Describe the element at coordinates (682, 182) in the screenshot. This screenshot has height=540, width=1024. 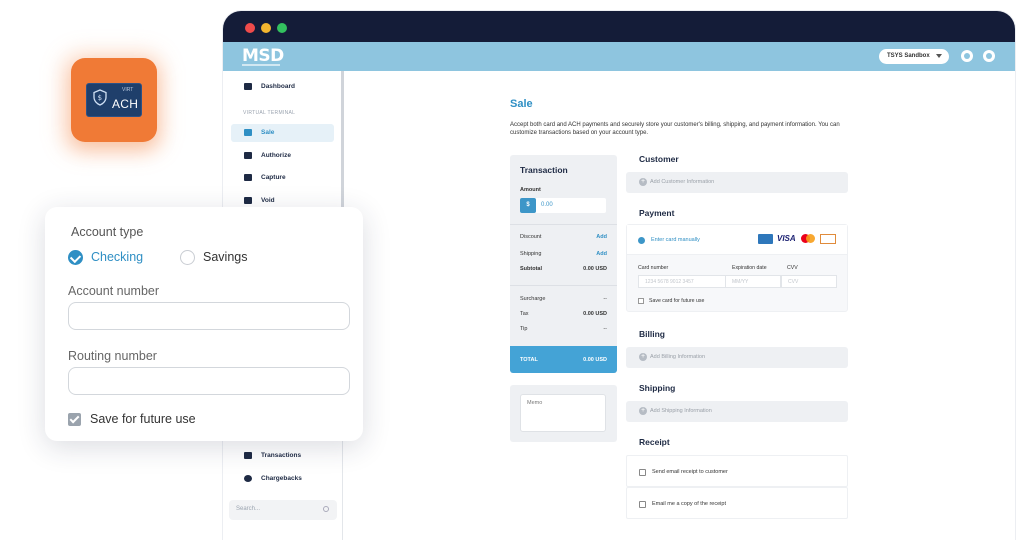
I see `add-customer-label: Add Customer Information` at that location.